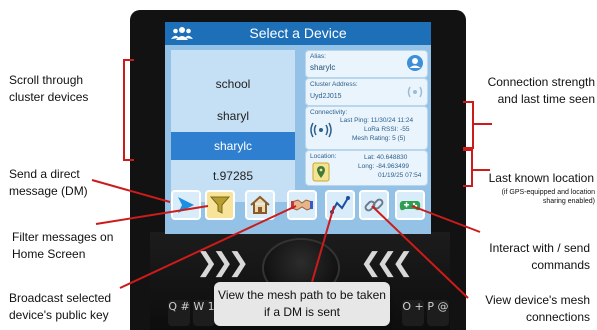  What do you see at coordinates (541, 178) in the screenshot?
I see `callout-location: Last known location` at bounding box center [541, 178].